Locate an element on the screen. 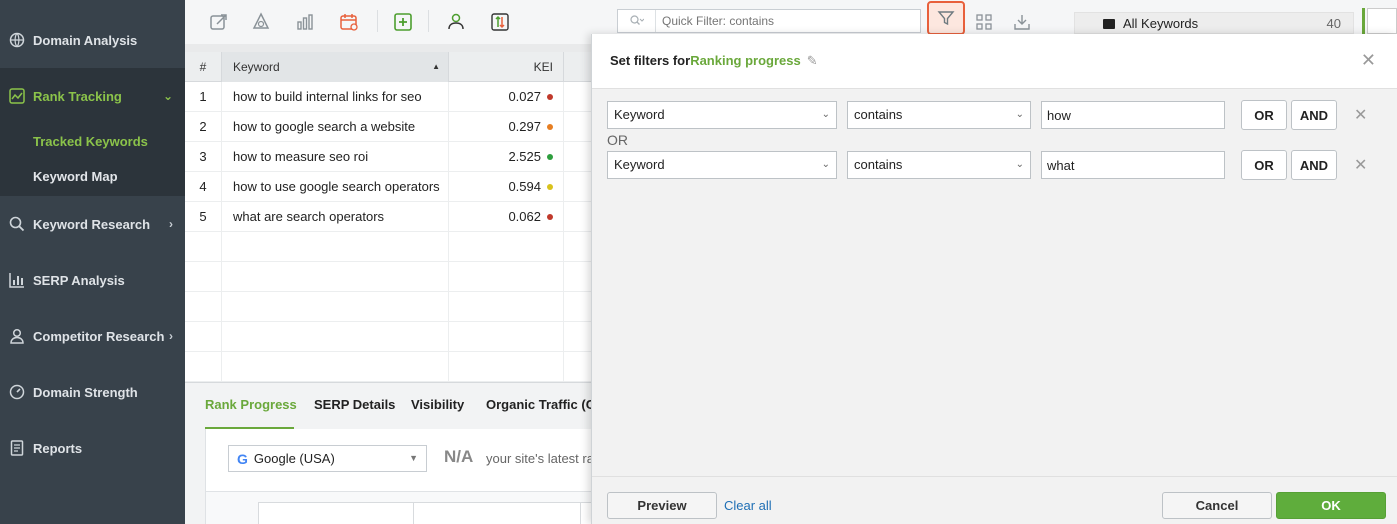  nav-label: Rank Tracking is located at coordinates (77, 96).